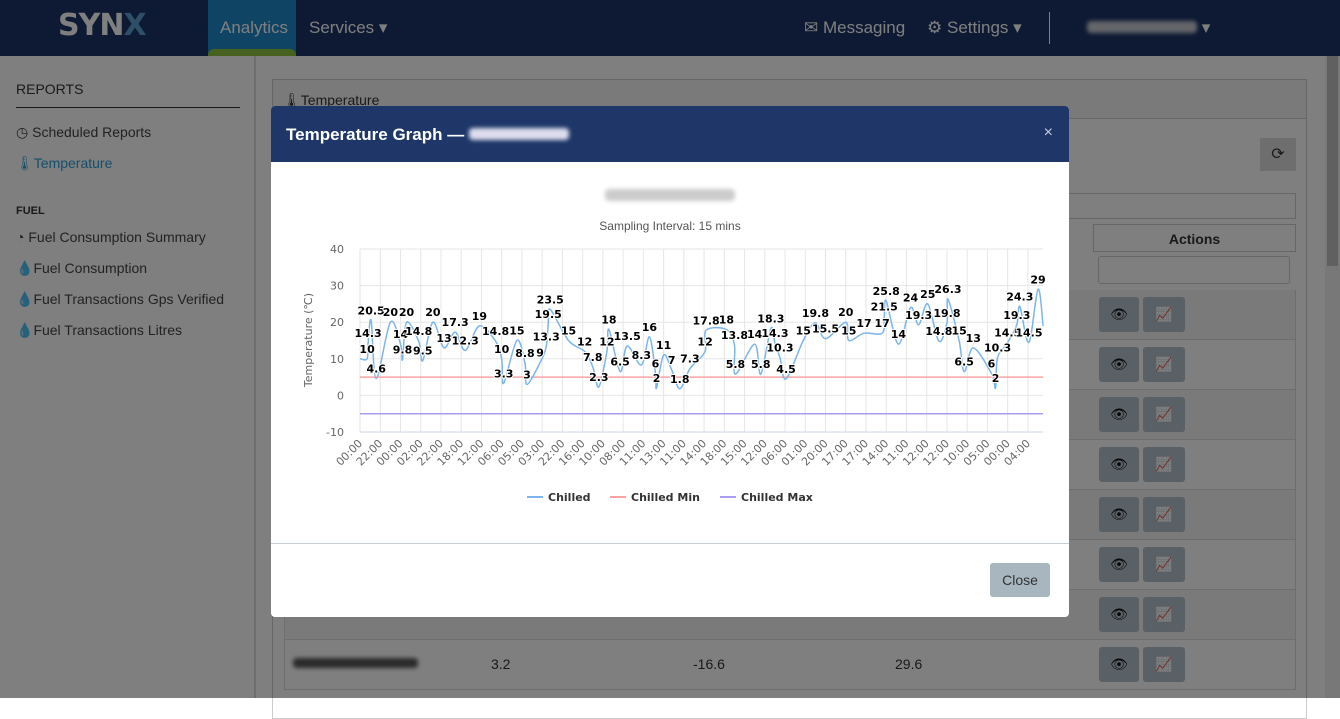 Image resolution: width=1340 pixels, height=719 pixels. I want to click on data-label: 7.8, so click(593, 357).